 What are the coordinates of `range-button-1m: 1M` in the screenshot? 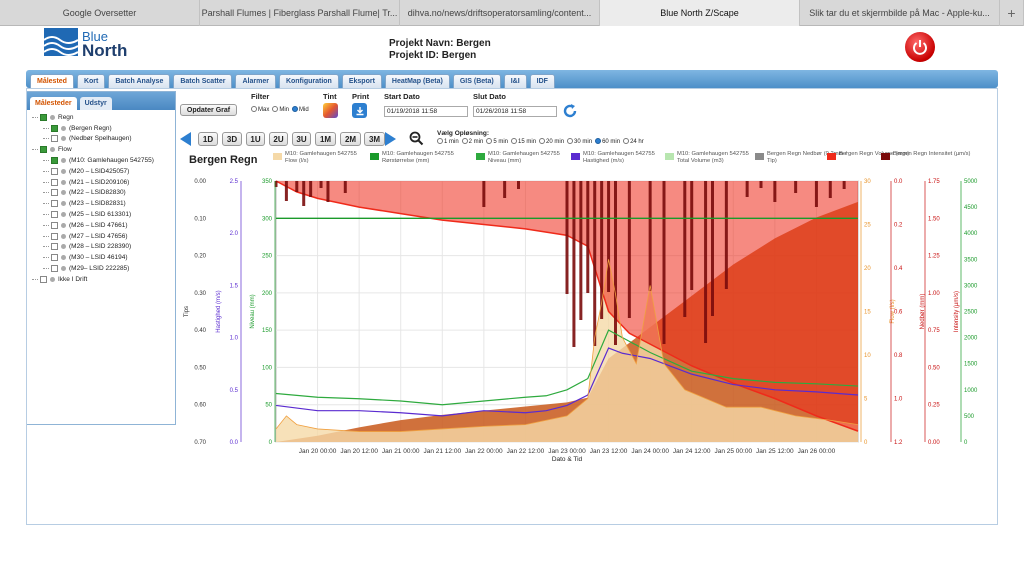 It's located at (325, 139).